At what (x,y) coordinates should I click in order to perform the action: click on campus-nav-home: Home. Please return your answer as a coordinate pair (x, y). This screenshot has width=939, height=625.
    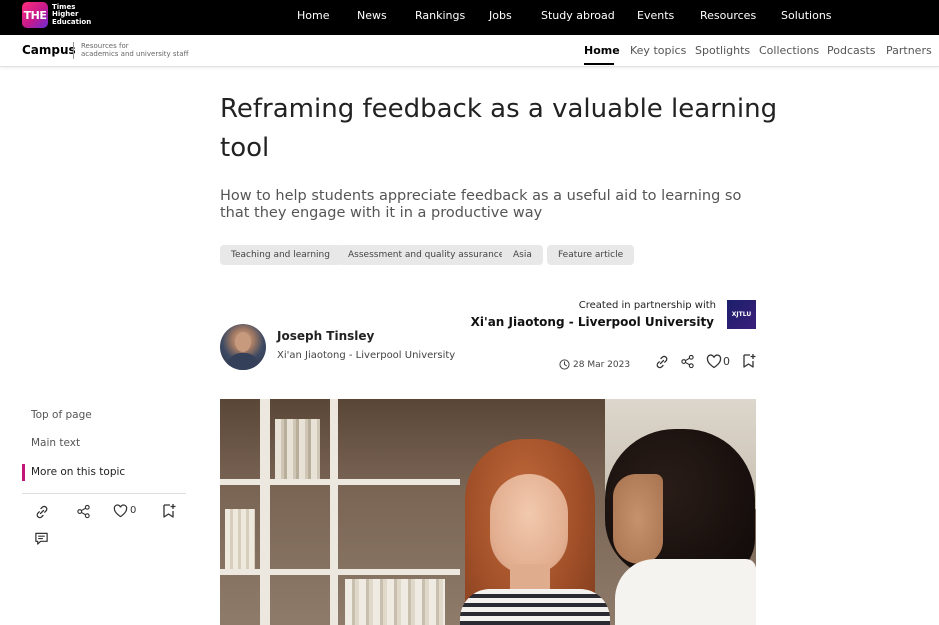
    Looking at the image, I should click on (602, 50).